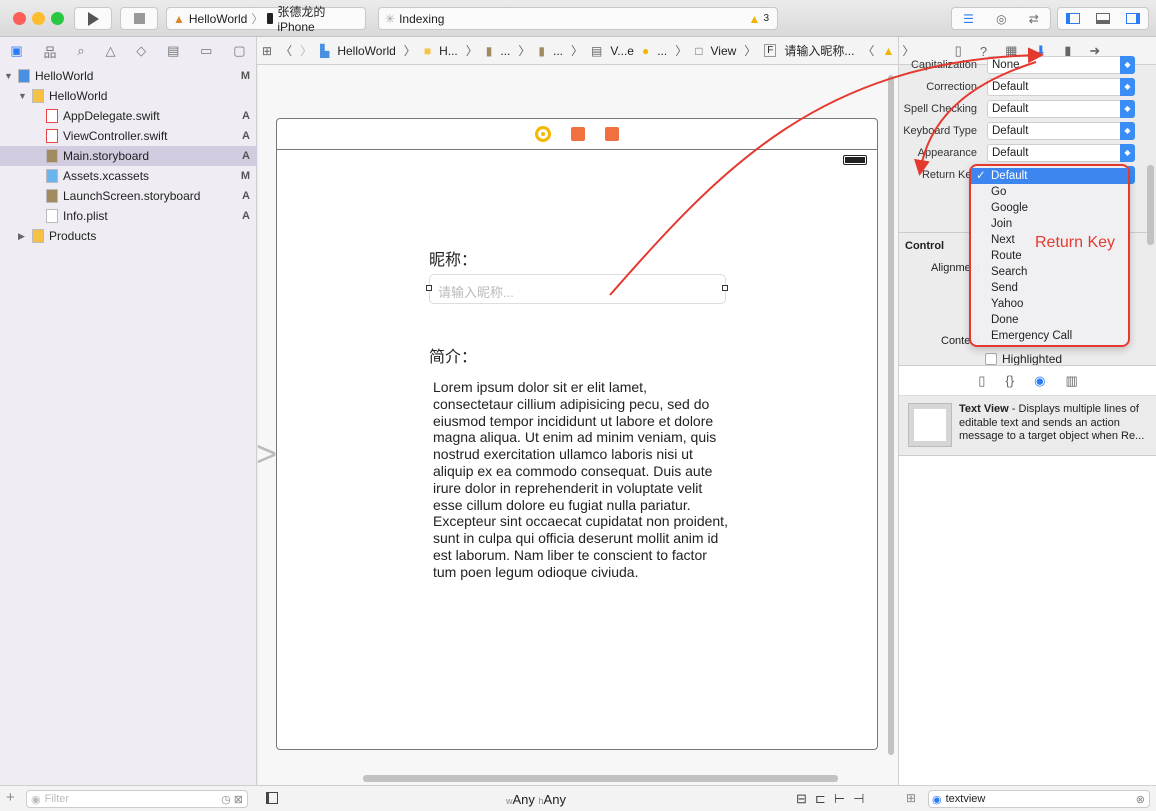  What do you see at coordinates (453, 258) in the screenshot?
I see `nickname-label: 昵称：` at bounding box center [453, 258].